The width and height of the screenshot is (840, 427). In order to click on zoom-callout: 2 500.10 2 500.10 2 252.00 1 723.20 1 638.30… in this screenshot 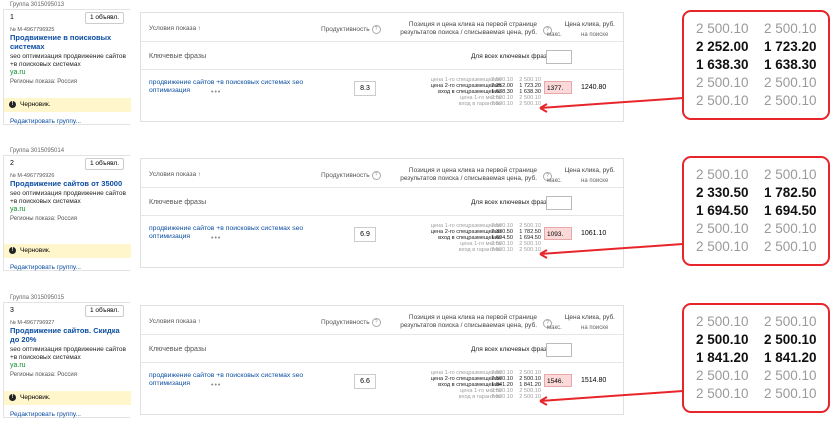, I will do `click(756, 65)`.